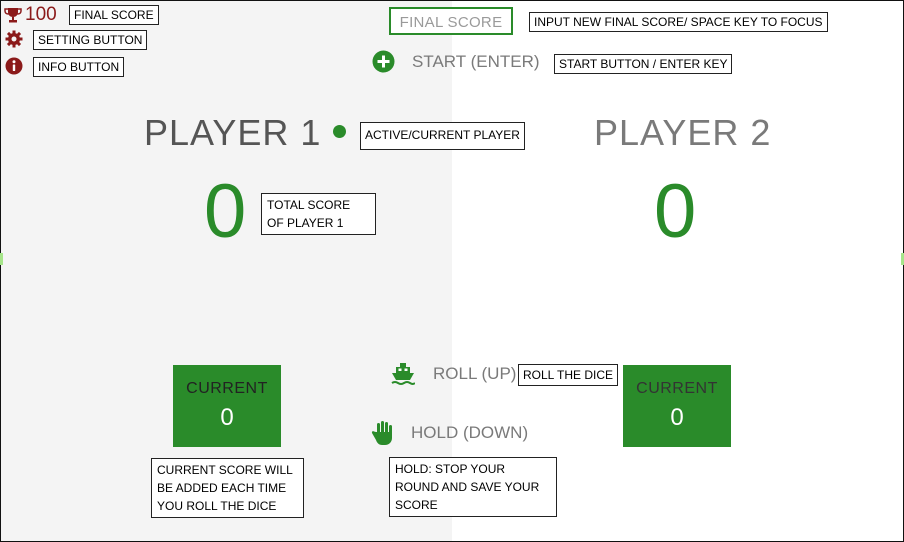  What do you see at coordinates (13, 15) in the screenshot?
I see `trophy-icon` at bounding box center [13, 15].